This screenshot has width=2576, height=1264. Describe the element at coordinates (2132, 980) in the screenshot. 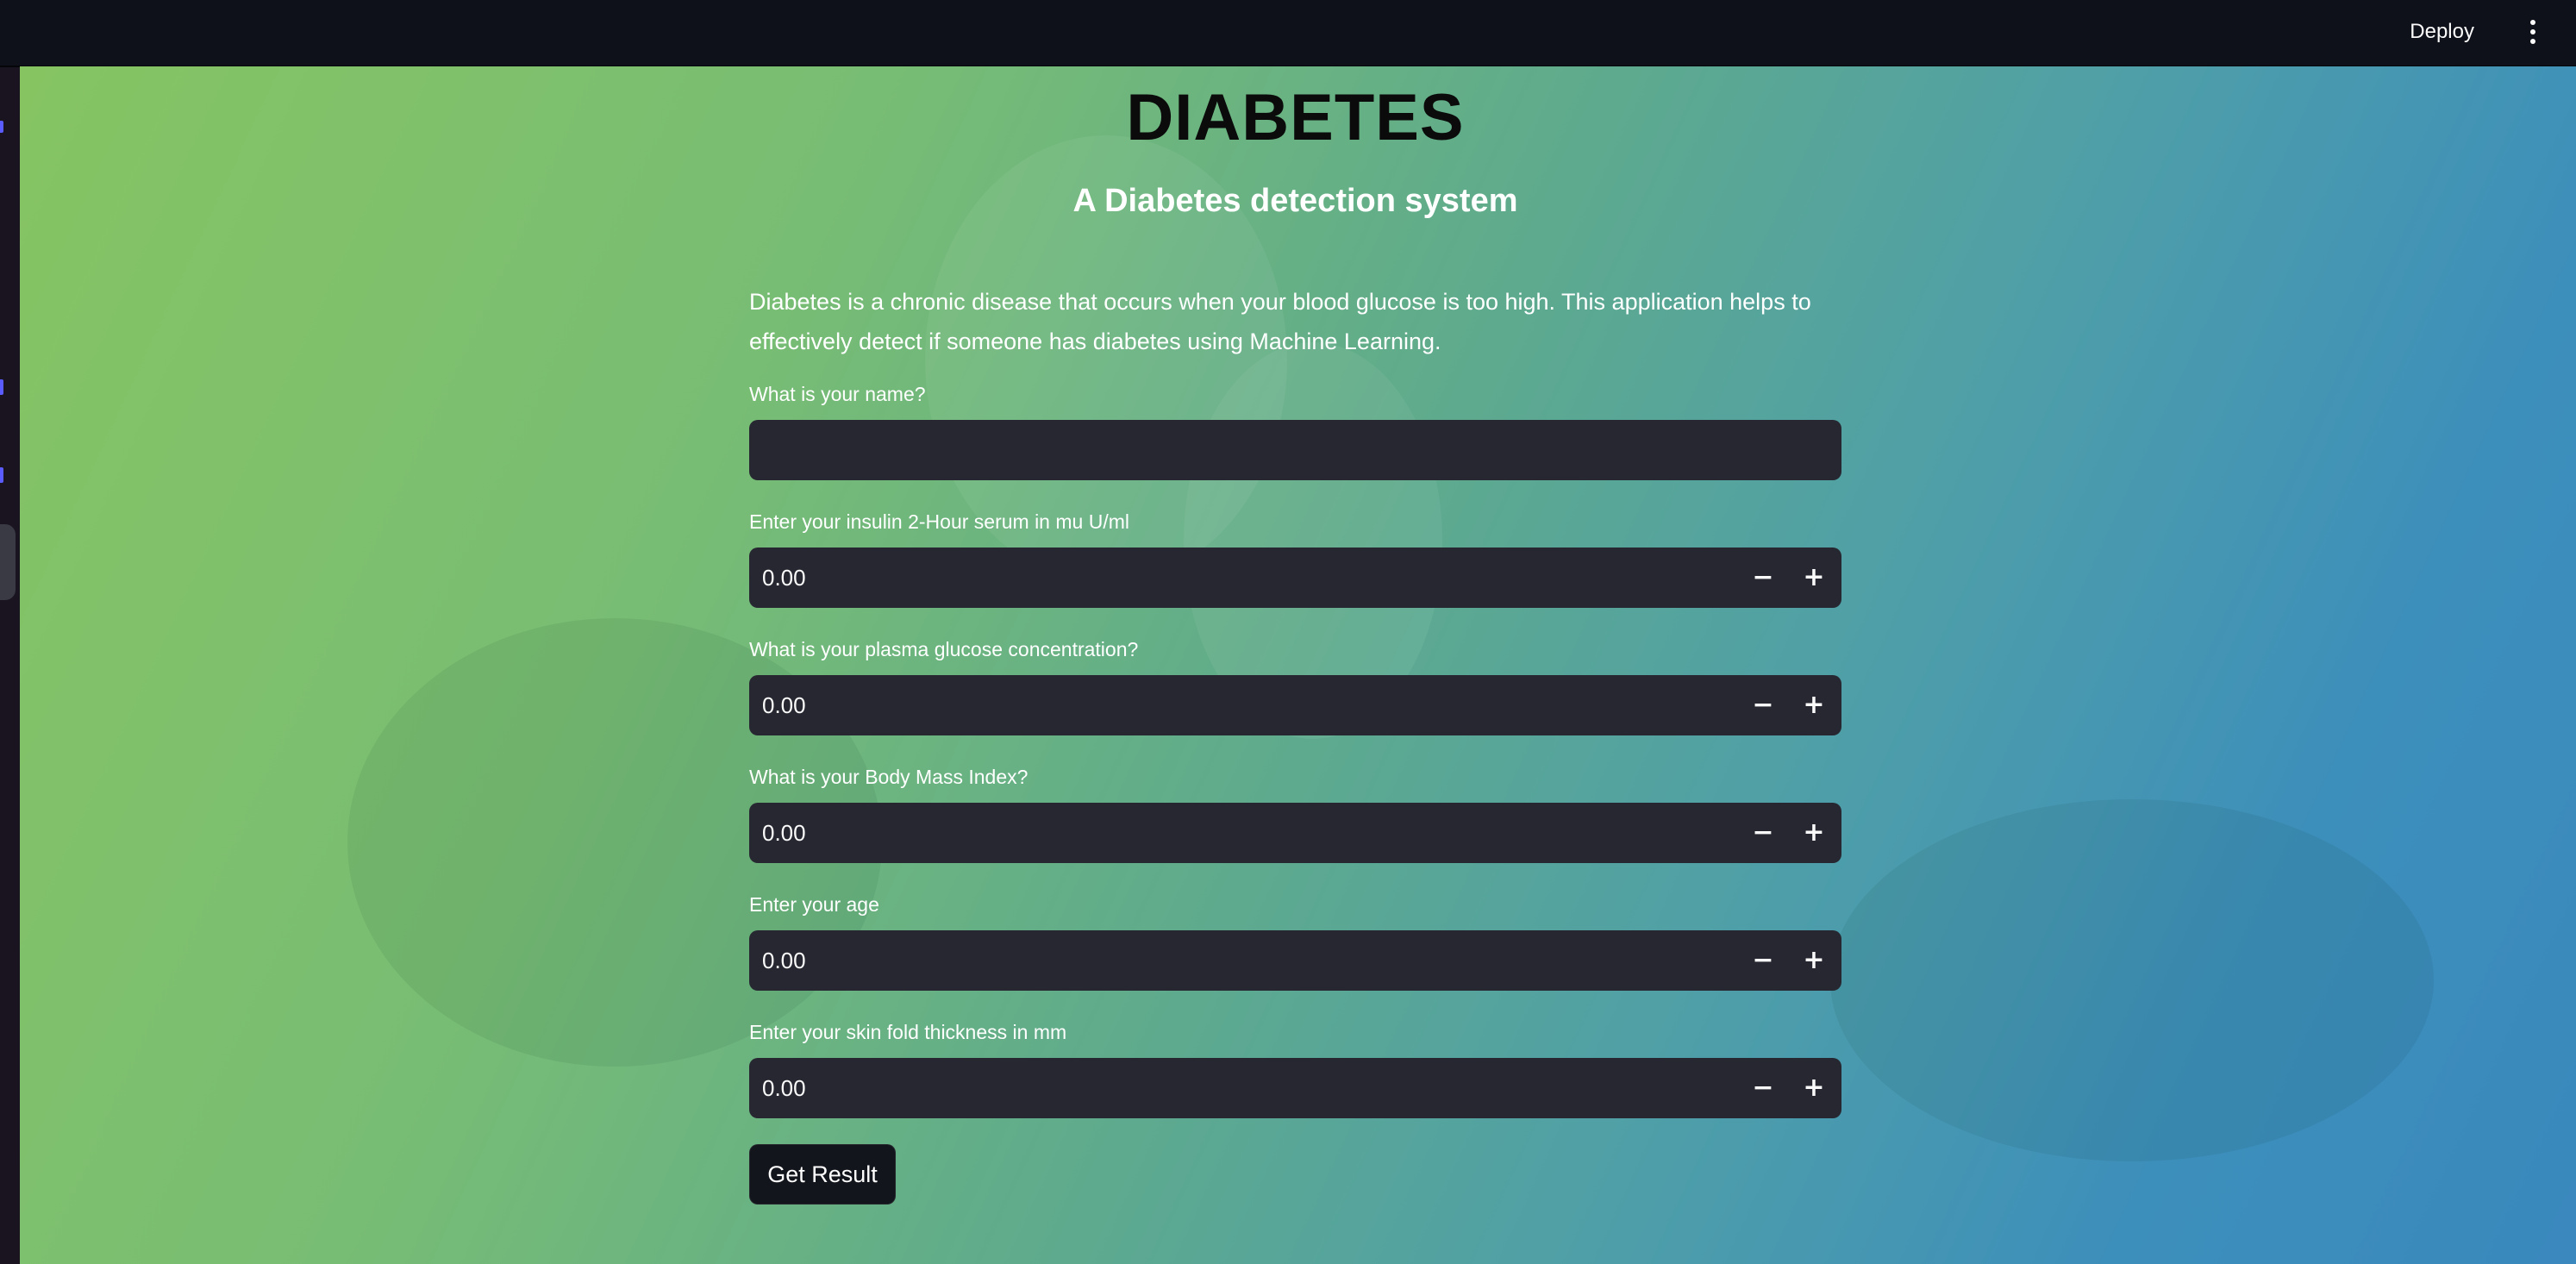

I see `background-decoration` at that location.